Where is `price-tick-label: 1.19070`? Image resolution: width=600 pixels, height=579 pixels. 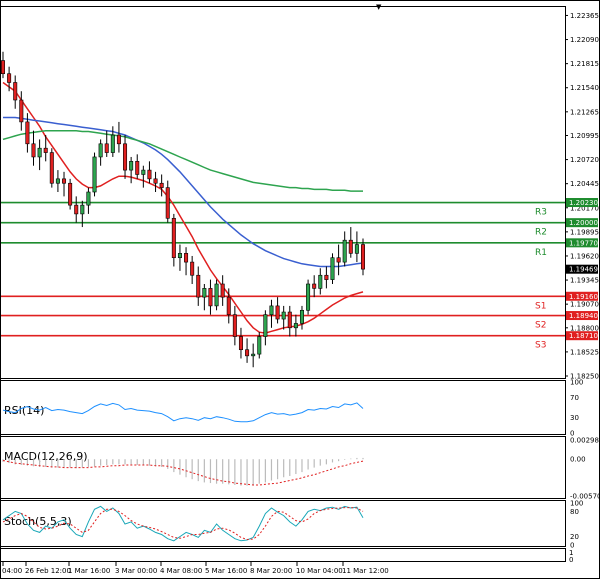
price-tick-label: 1.19070 is located at coordinates (584, 305).